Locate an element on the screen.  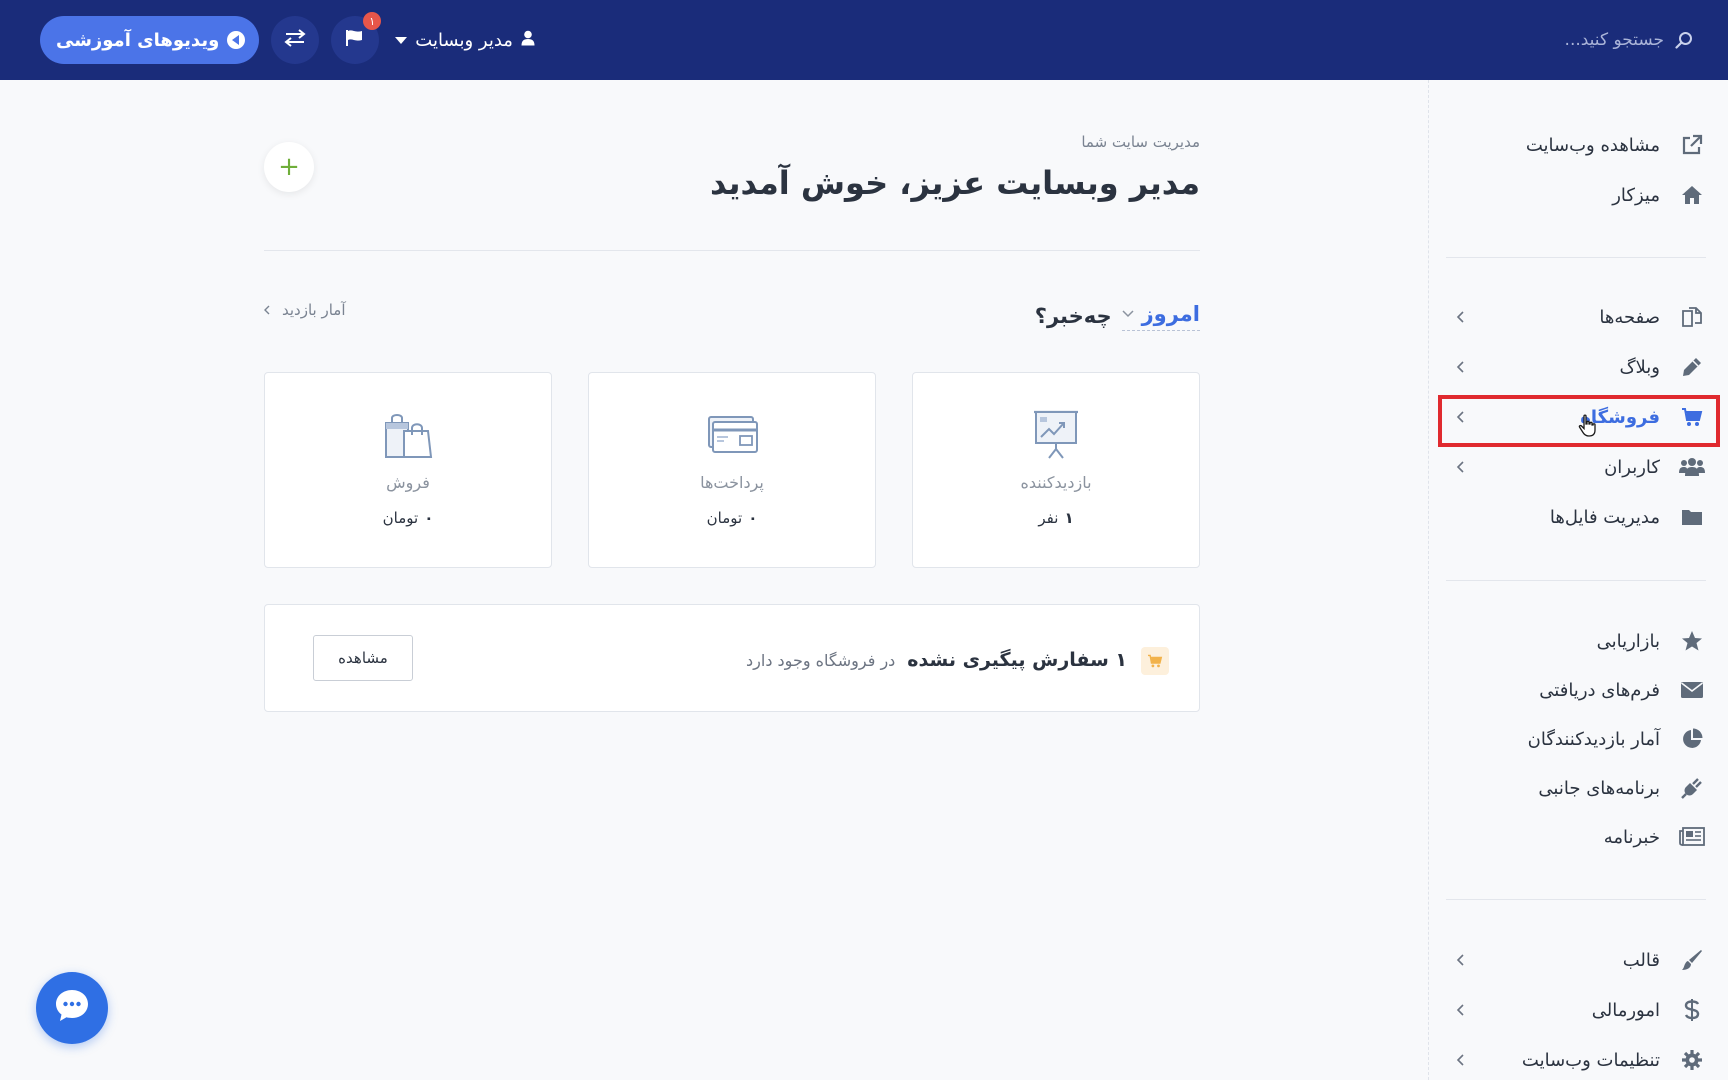
stat-card-value: ۱ نفر is located at coordinates (1056, 518).